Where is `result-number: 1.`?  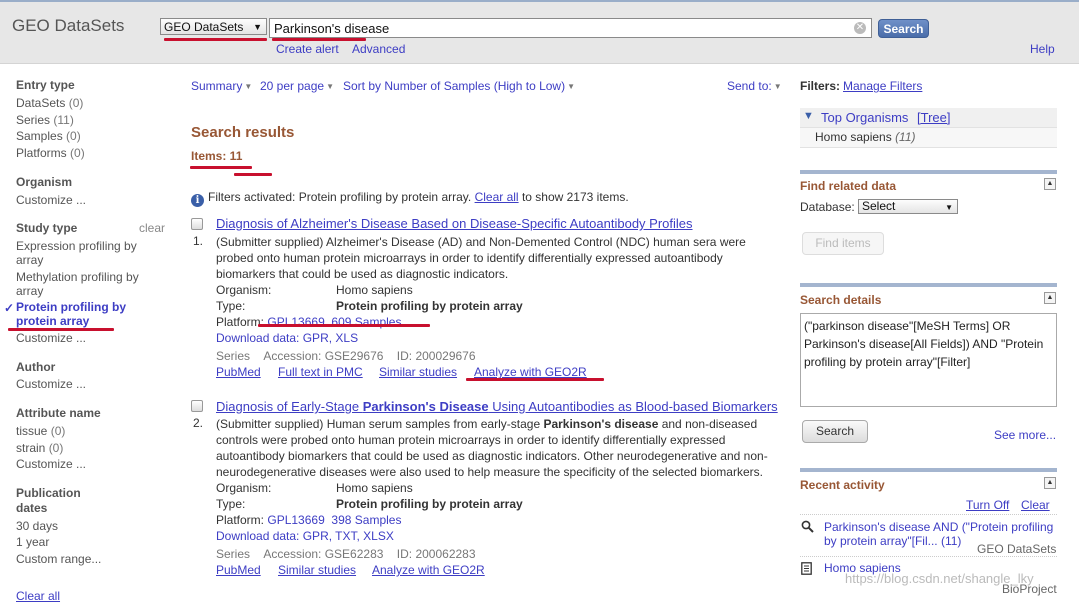 result-number: 1. is located at coordinates (198, 241).